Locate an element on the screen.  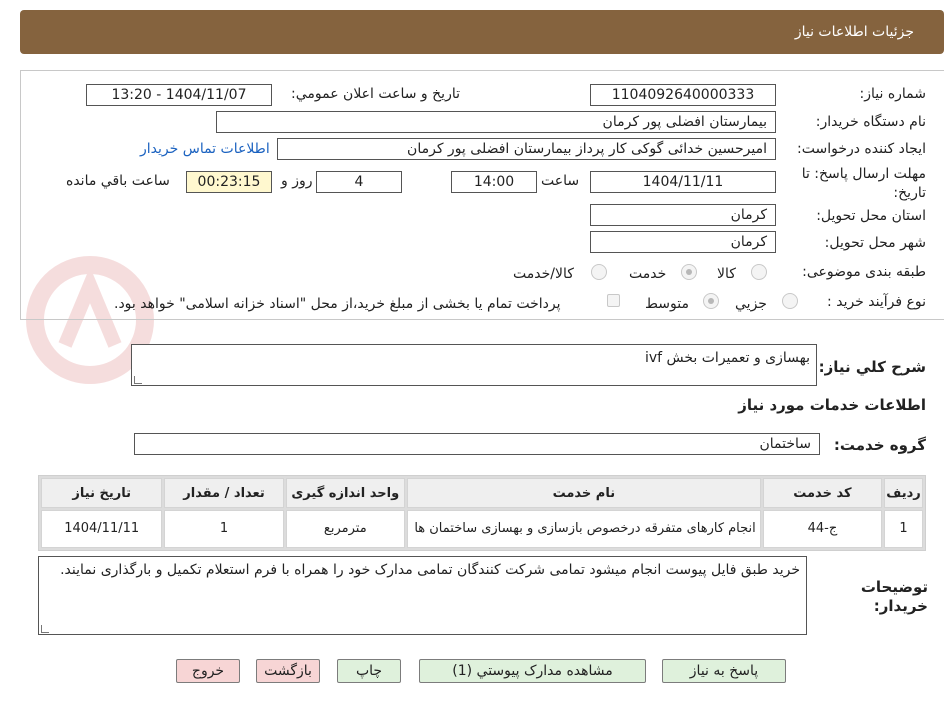
deadline-time-field: 14:00 is located at coordinates (494, 182).